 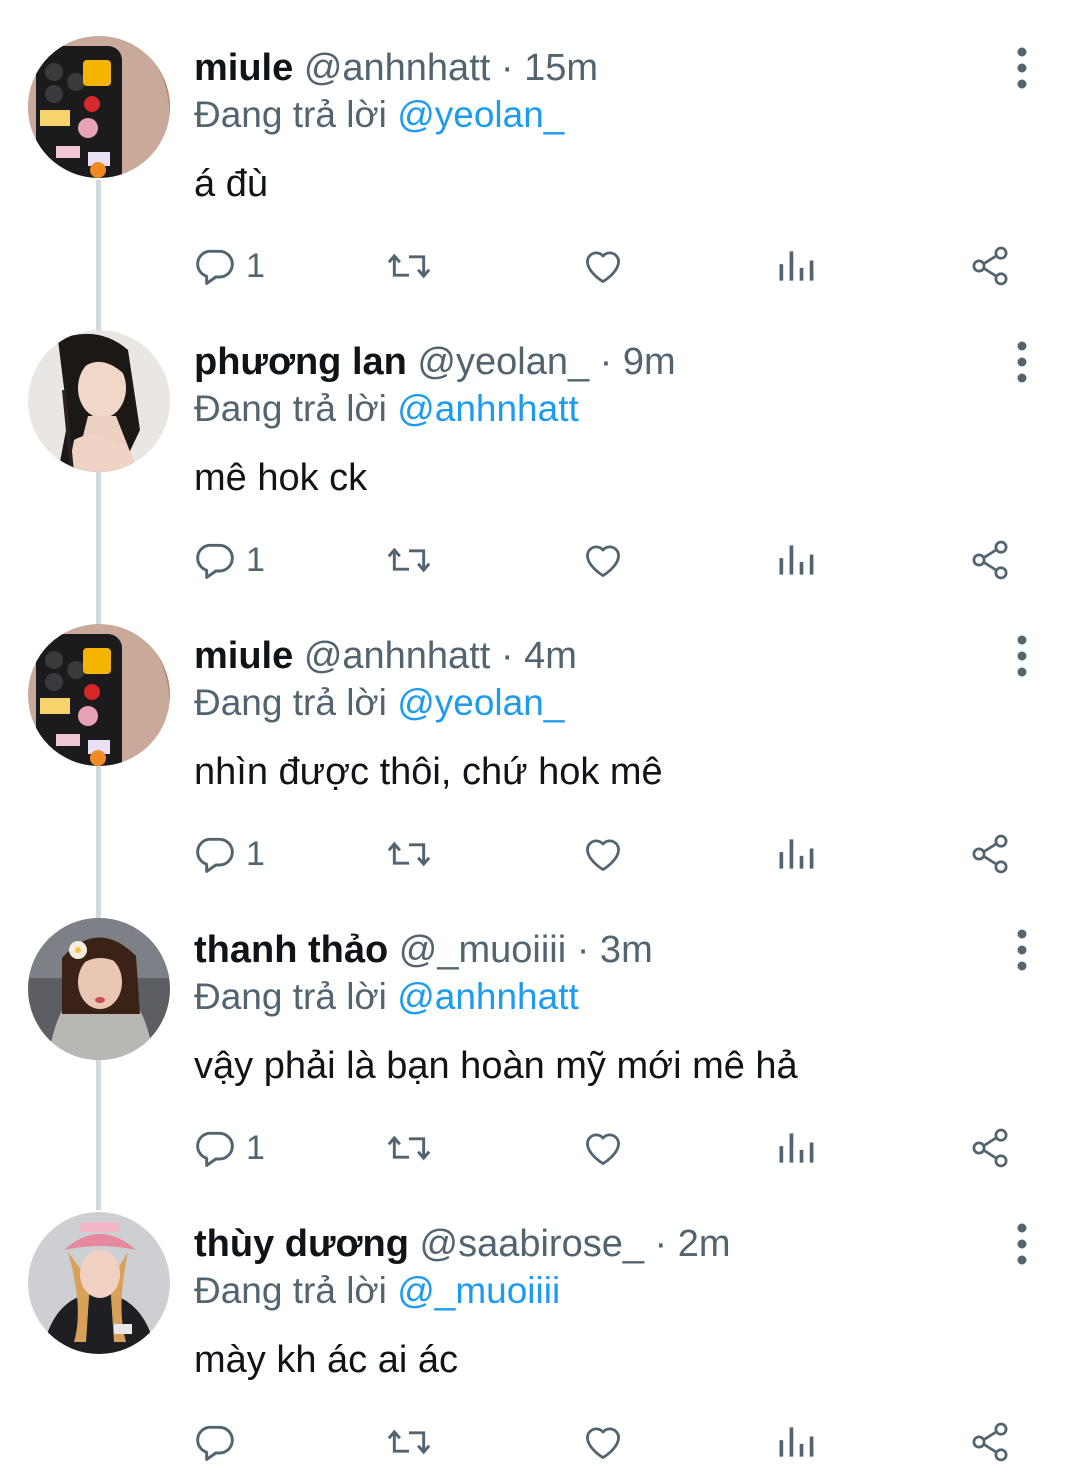 I want to click on replying-to: Đang trả lời @_muoiiii, so click(x=377, y=1291).